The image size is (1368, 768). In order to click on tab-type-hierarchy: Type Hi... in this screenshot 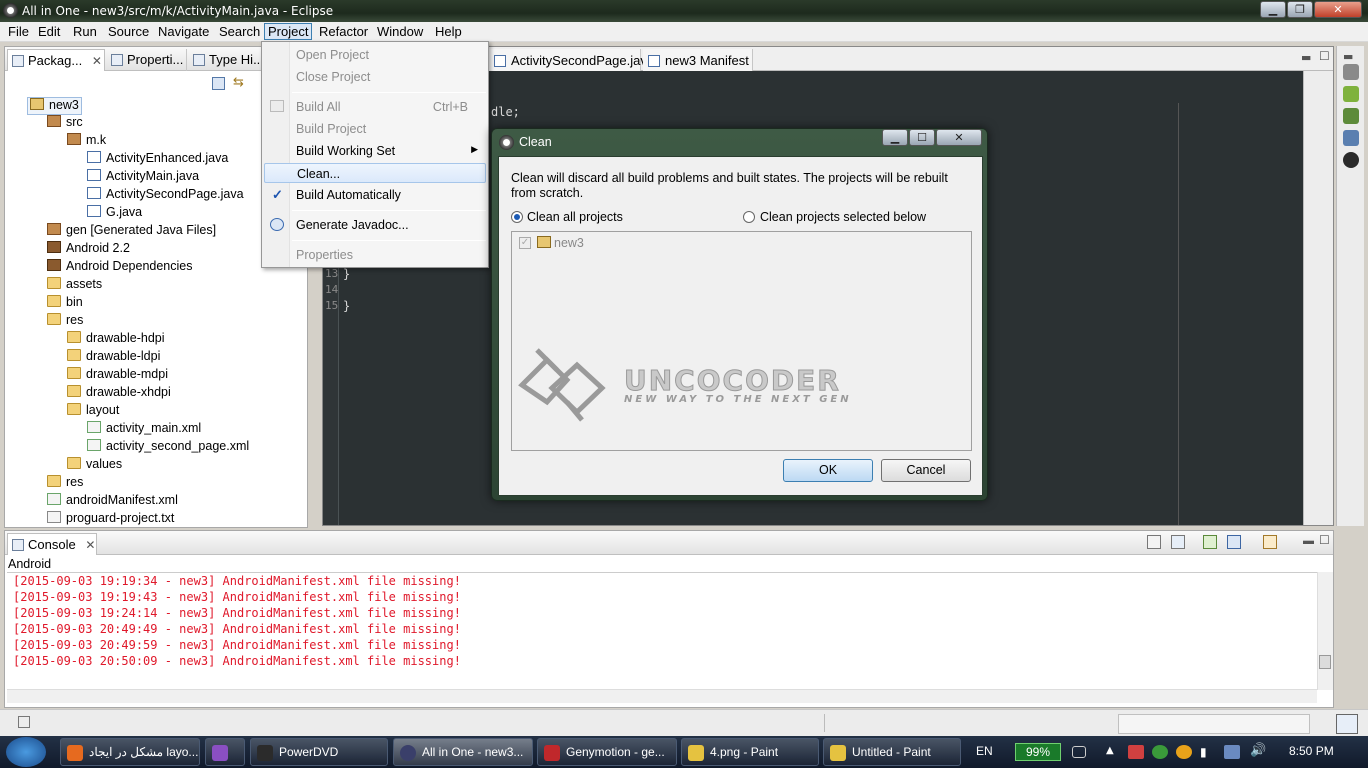, I will do `click(229, 60)`.